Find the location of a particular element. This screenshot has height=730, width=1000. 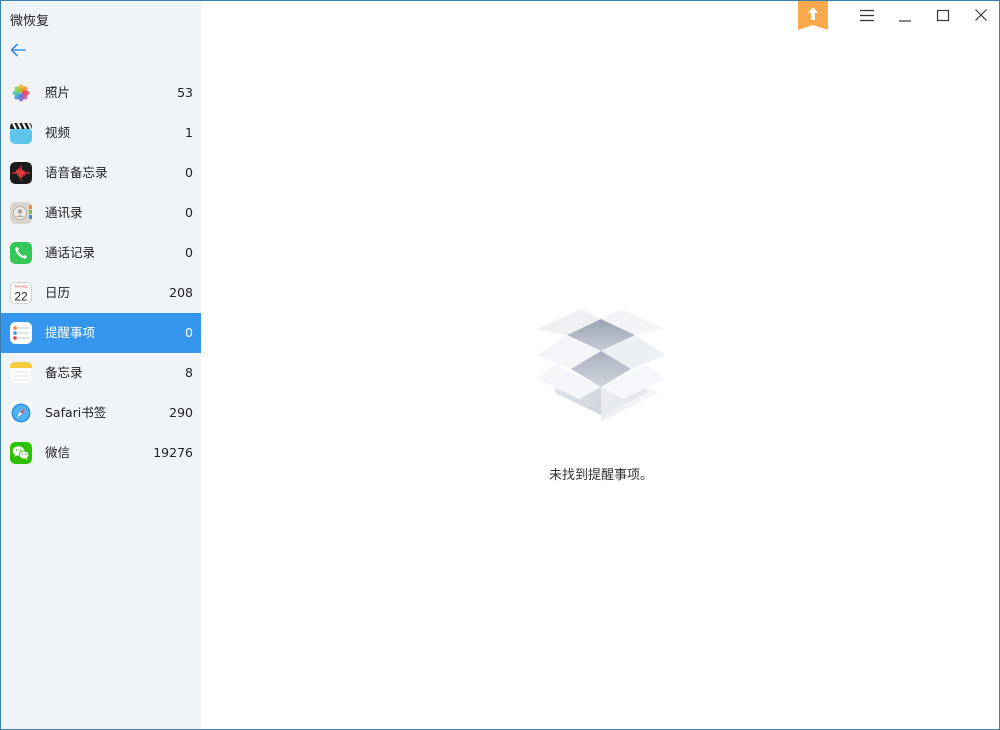

sidebar-item-calendar: Monday 22 日历 208 is located at coordinates (101, 293).